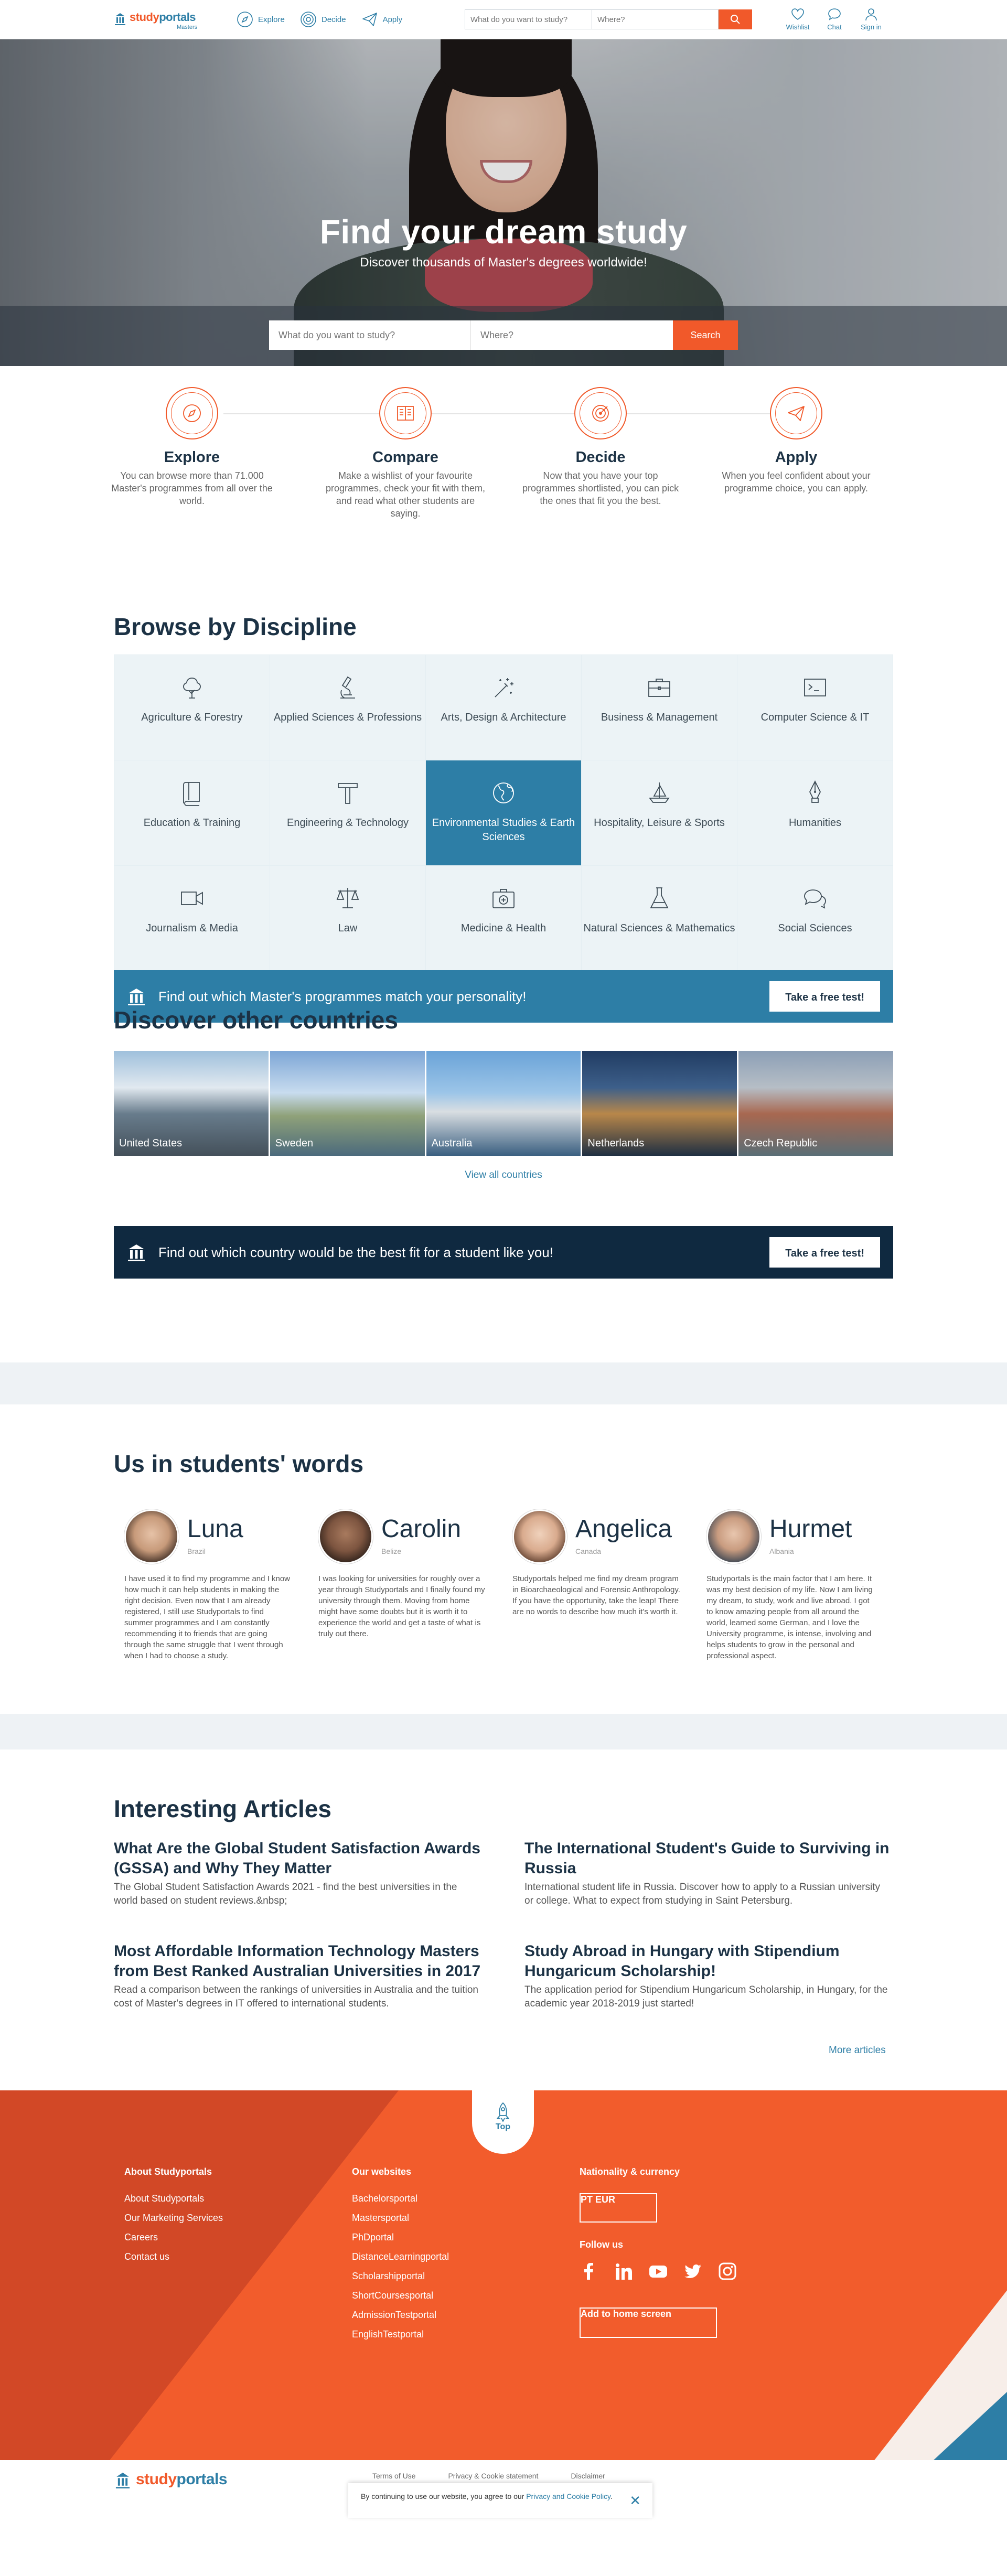 This screenshot has height=2576, width=1007. Describe the element at coordinates (660, 823) in the screenshot. I see `discipline-label: Hospitality, Leisure & Sports` at that location.